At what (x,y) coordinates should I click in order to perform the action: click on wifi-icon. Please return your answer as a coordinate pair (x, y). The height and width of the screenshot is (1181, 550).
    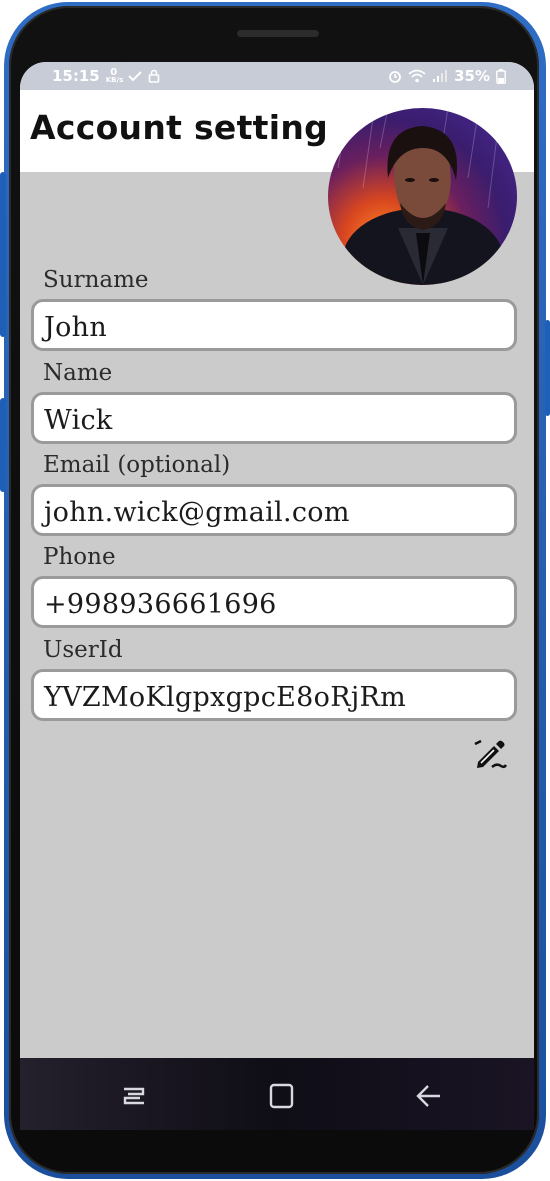
    Looking at the image, I should click on (417, 76).